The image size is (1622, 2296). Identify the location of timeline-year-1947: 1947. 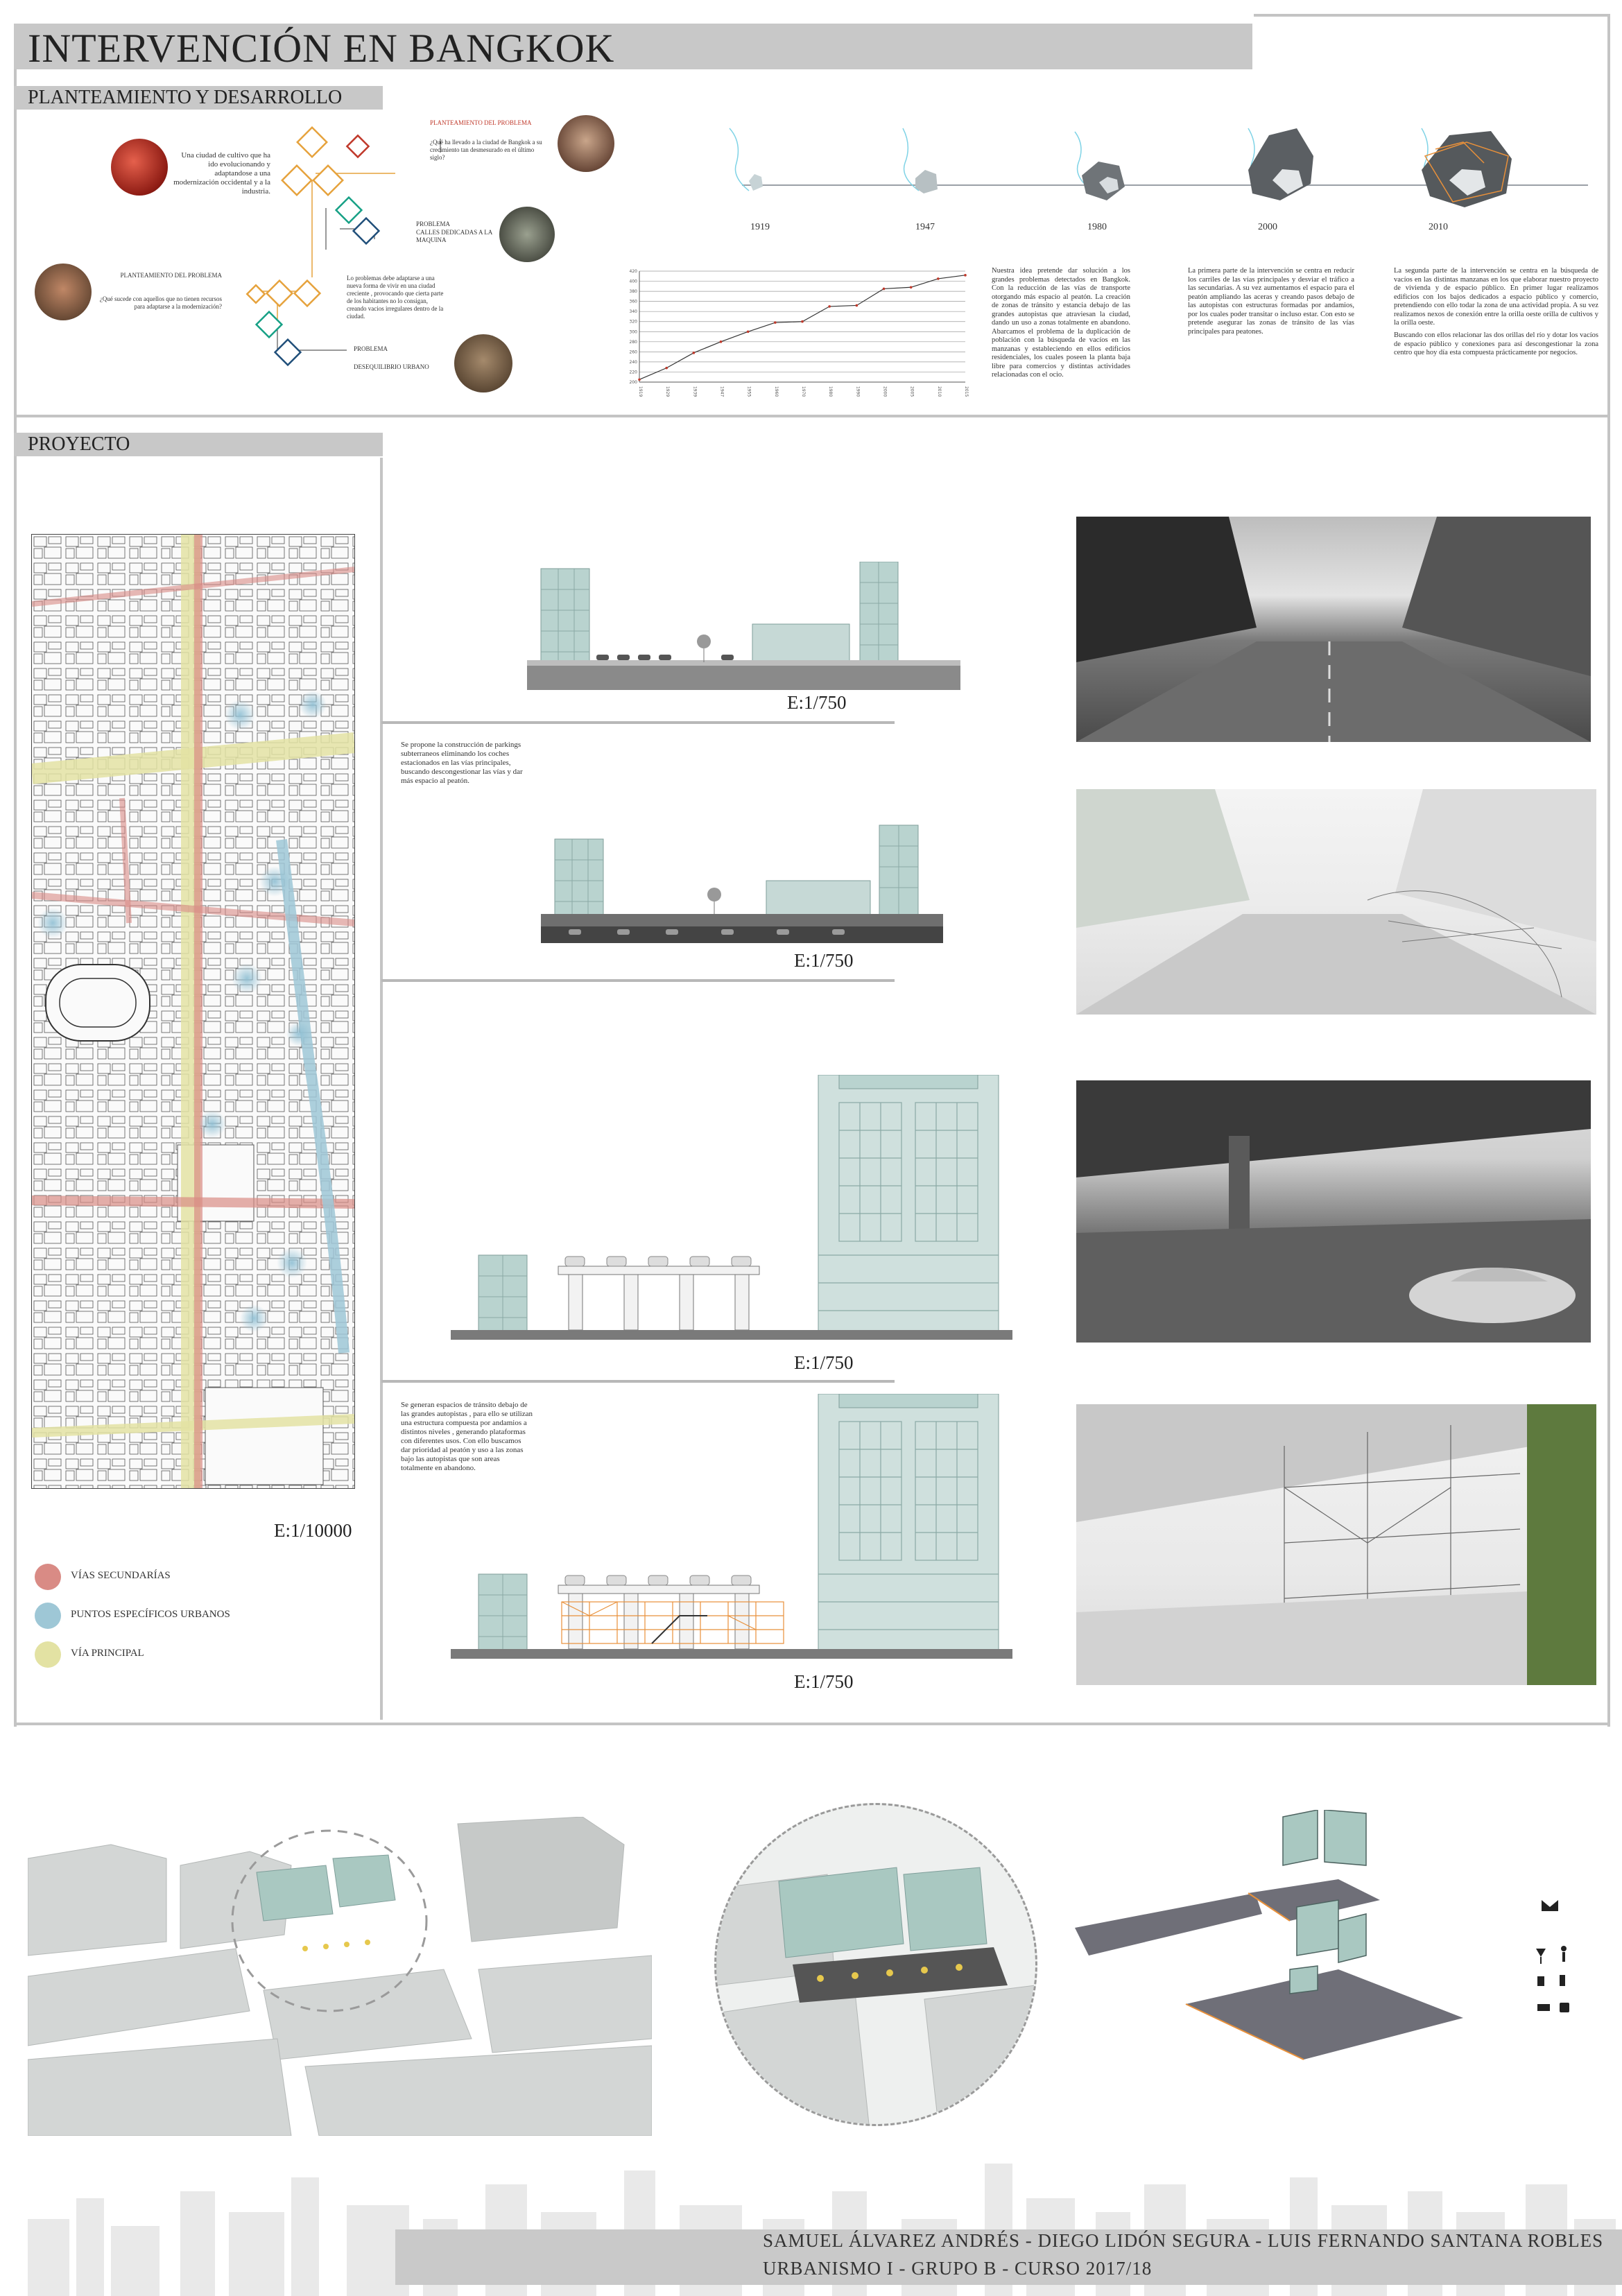
(925, 227).